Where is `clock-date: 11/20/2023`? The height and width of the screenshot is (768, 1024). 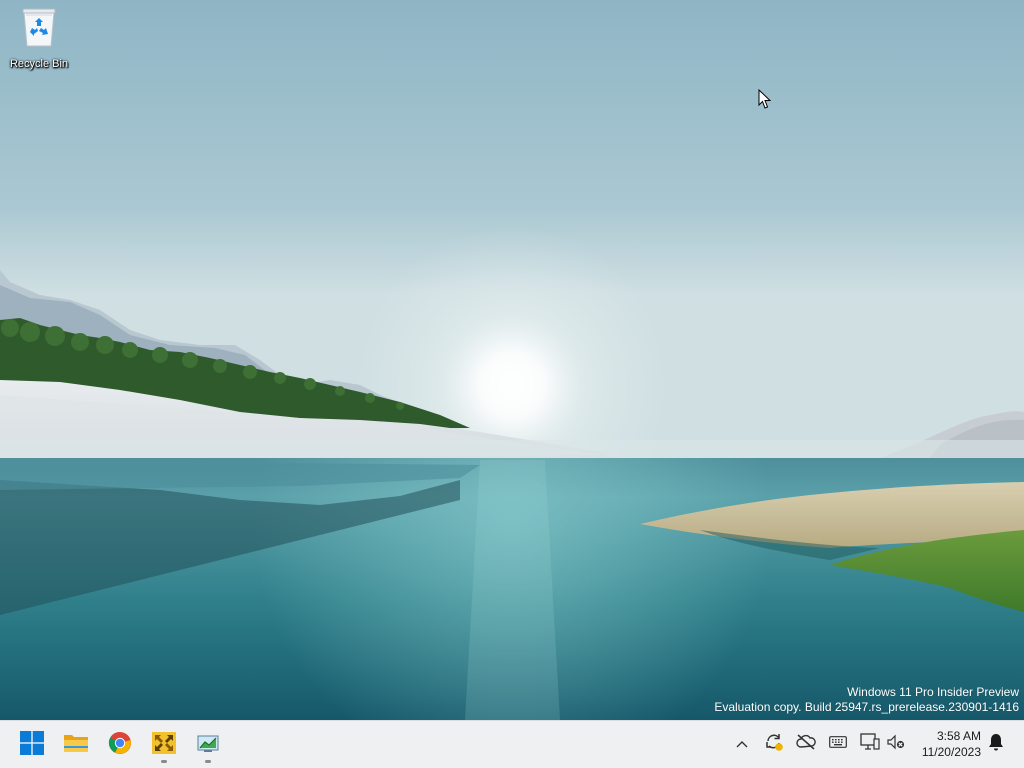 clock-date: 11/20/2023 is located at coordinates (951, 752).